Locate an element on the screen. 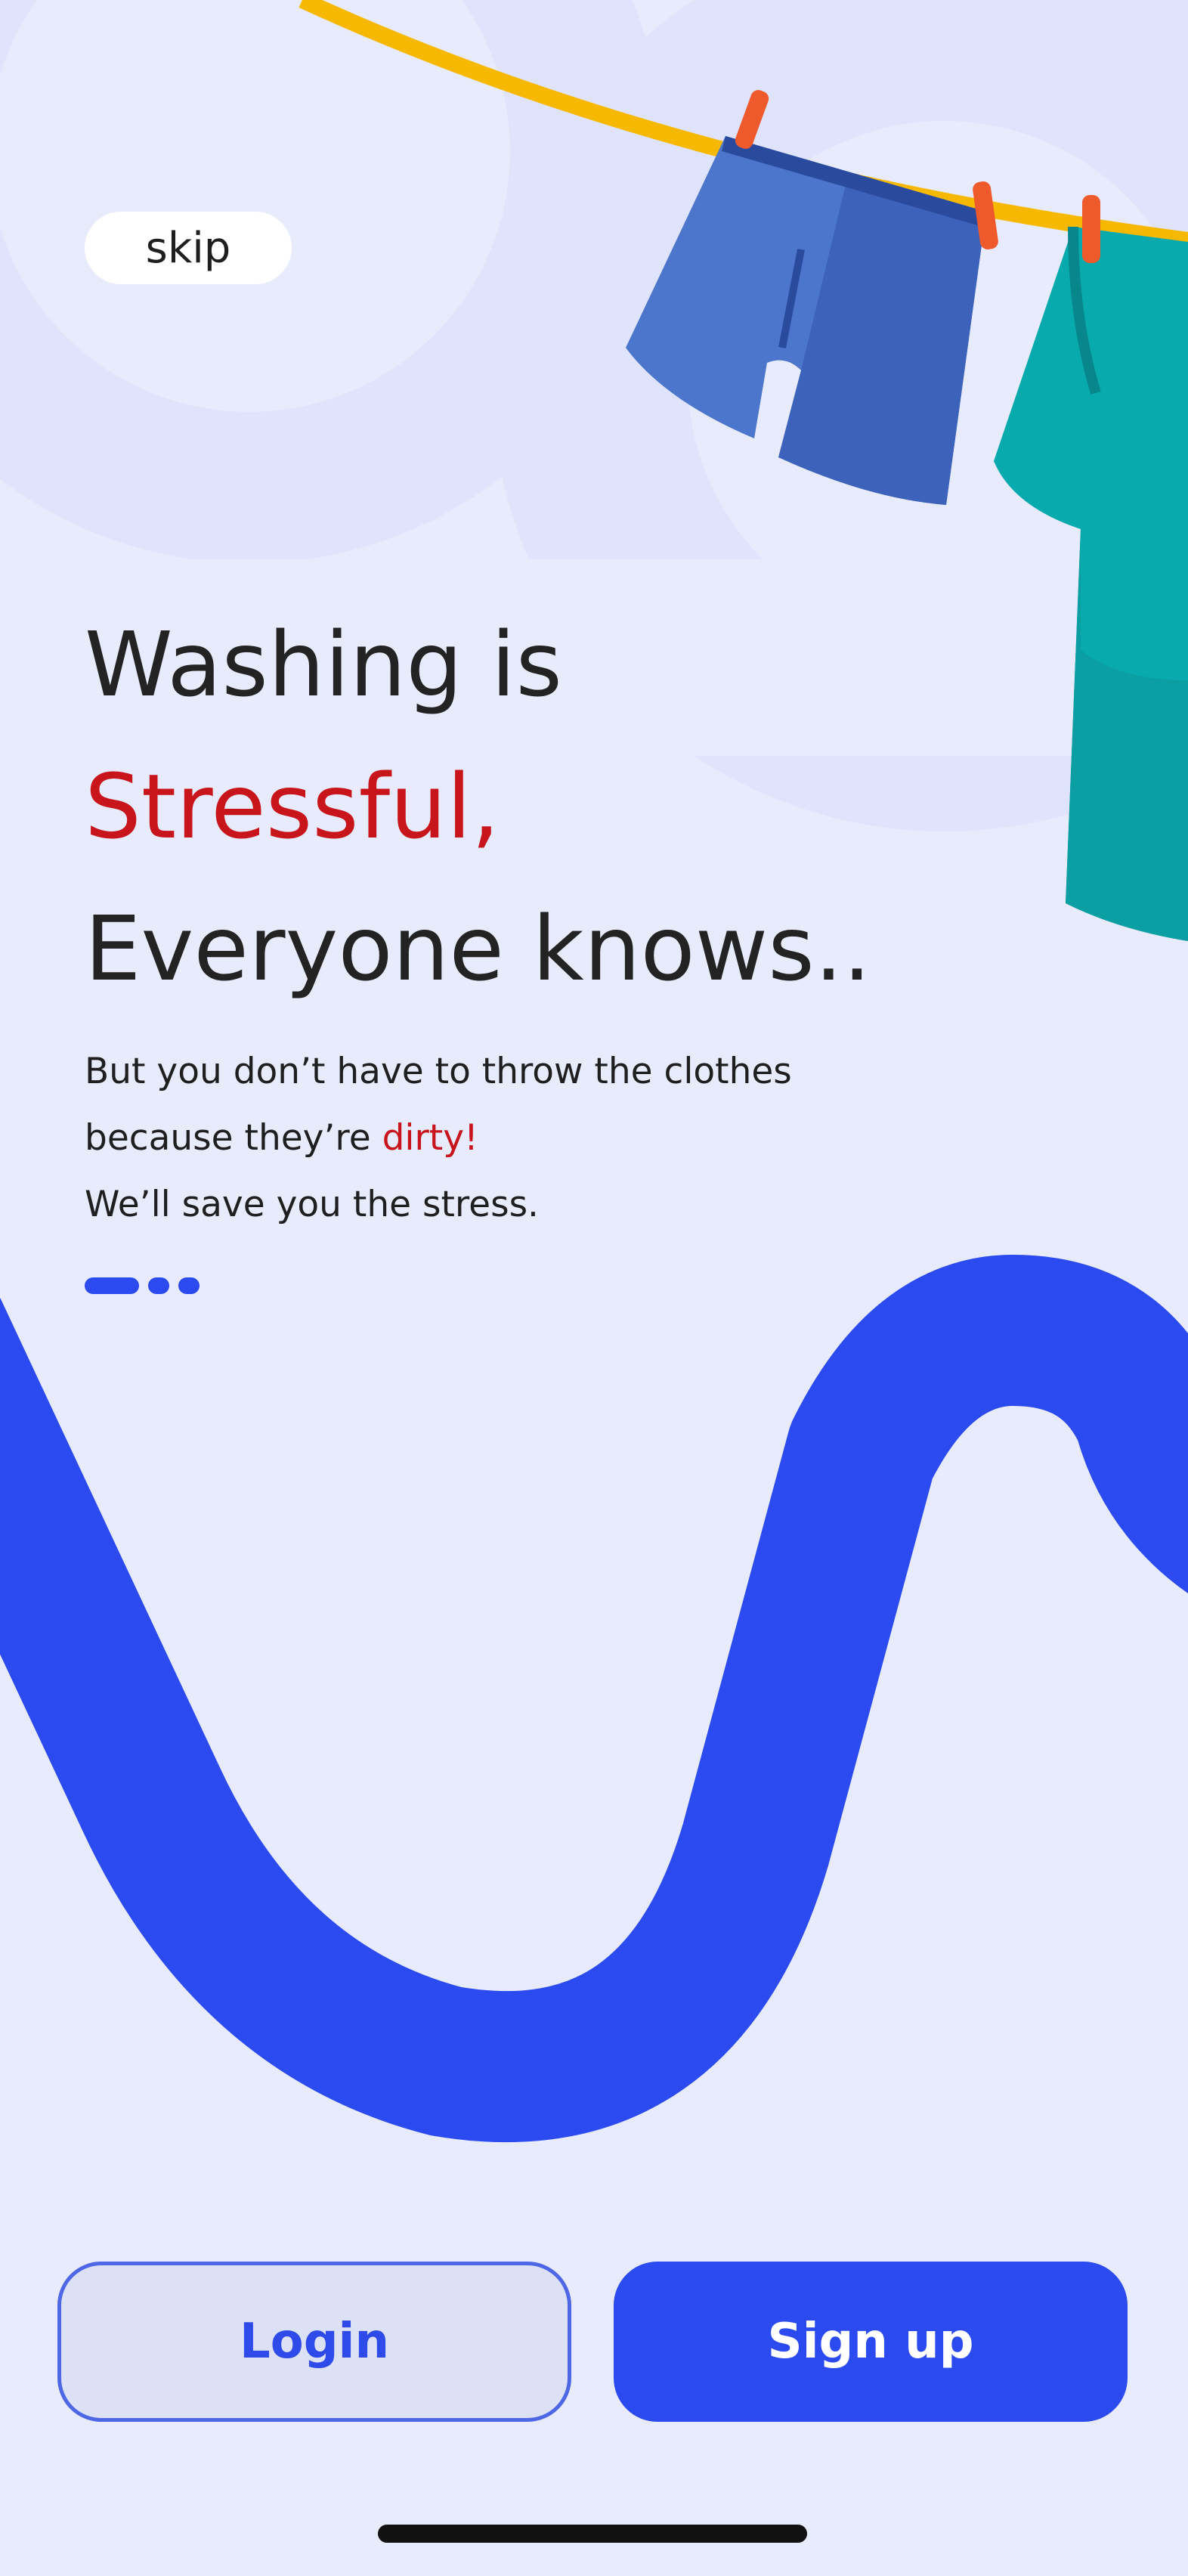 The height and width of the screenshot is (2576, 1188). page-dot-active is located at coordinates (112, 1285).